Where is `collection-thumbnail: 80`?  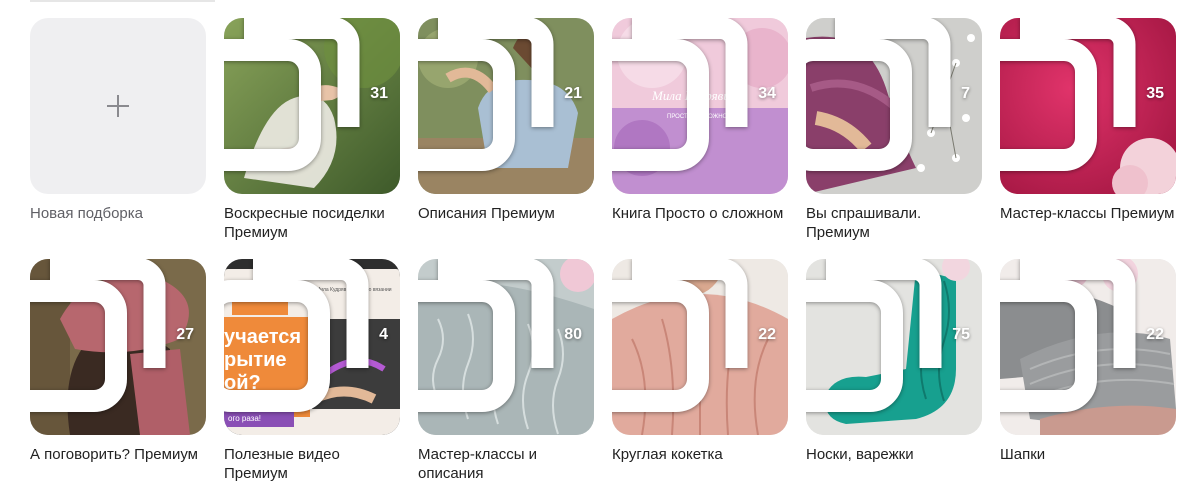
collection-thumbnail: 80 is located at coordinates (506, 347).